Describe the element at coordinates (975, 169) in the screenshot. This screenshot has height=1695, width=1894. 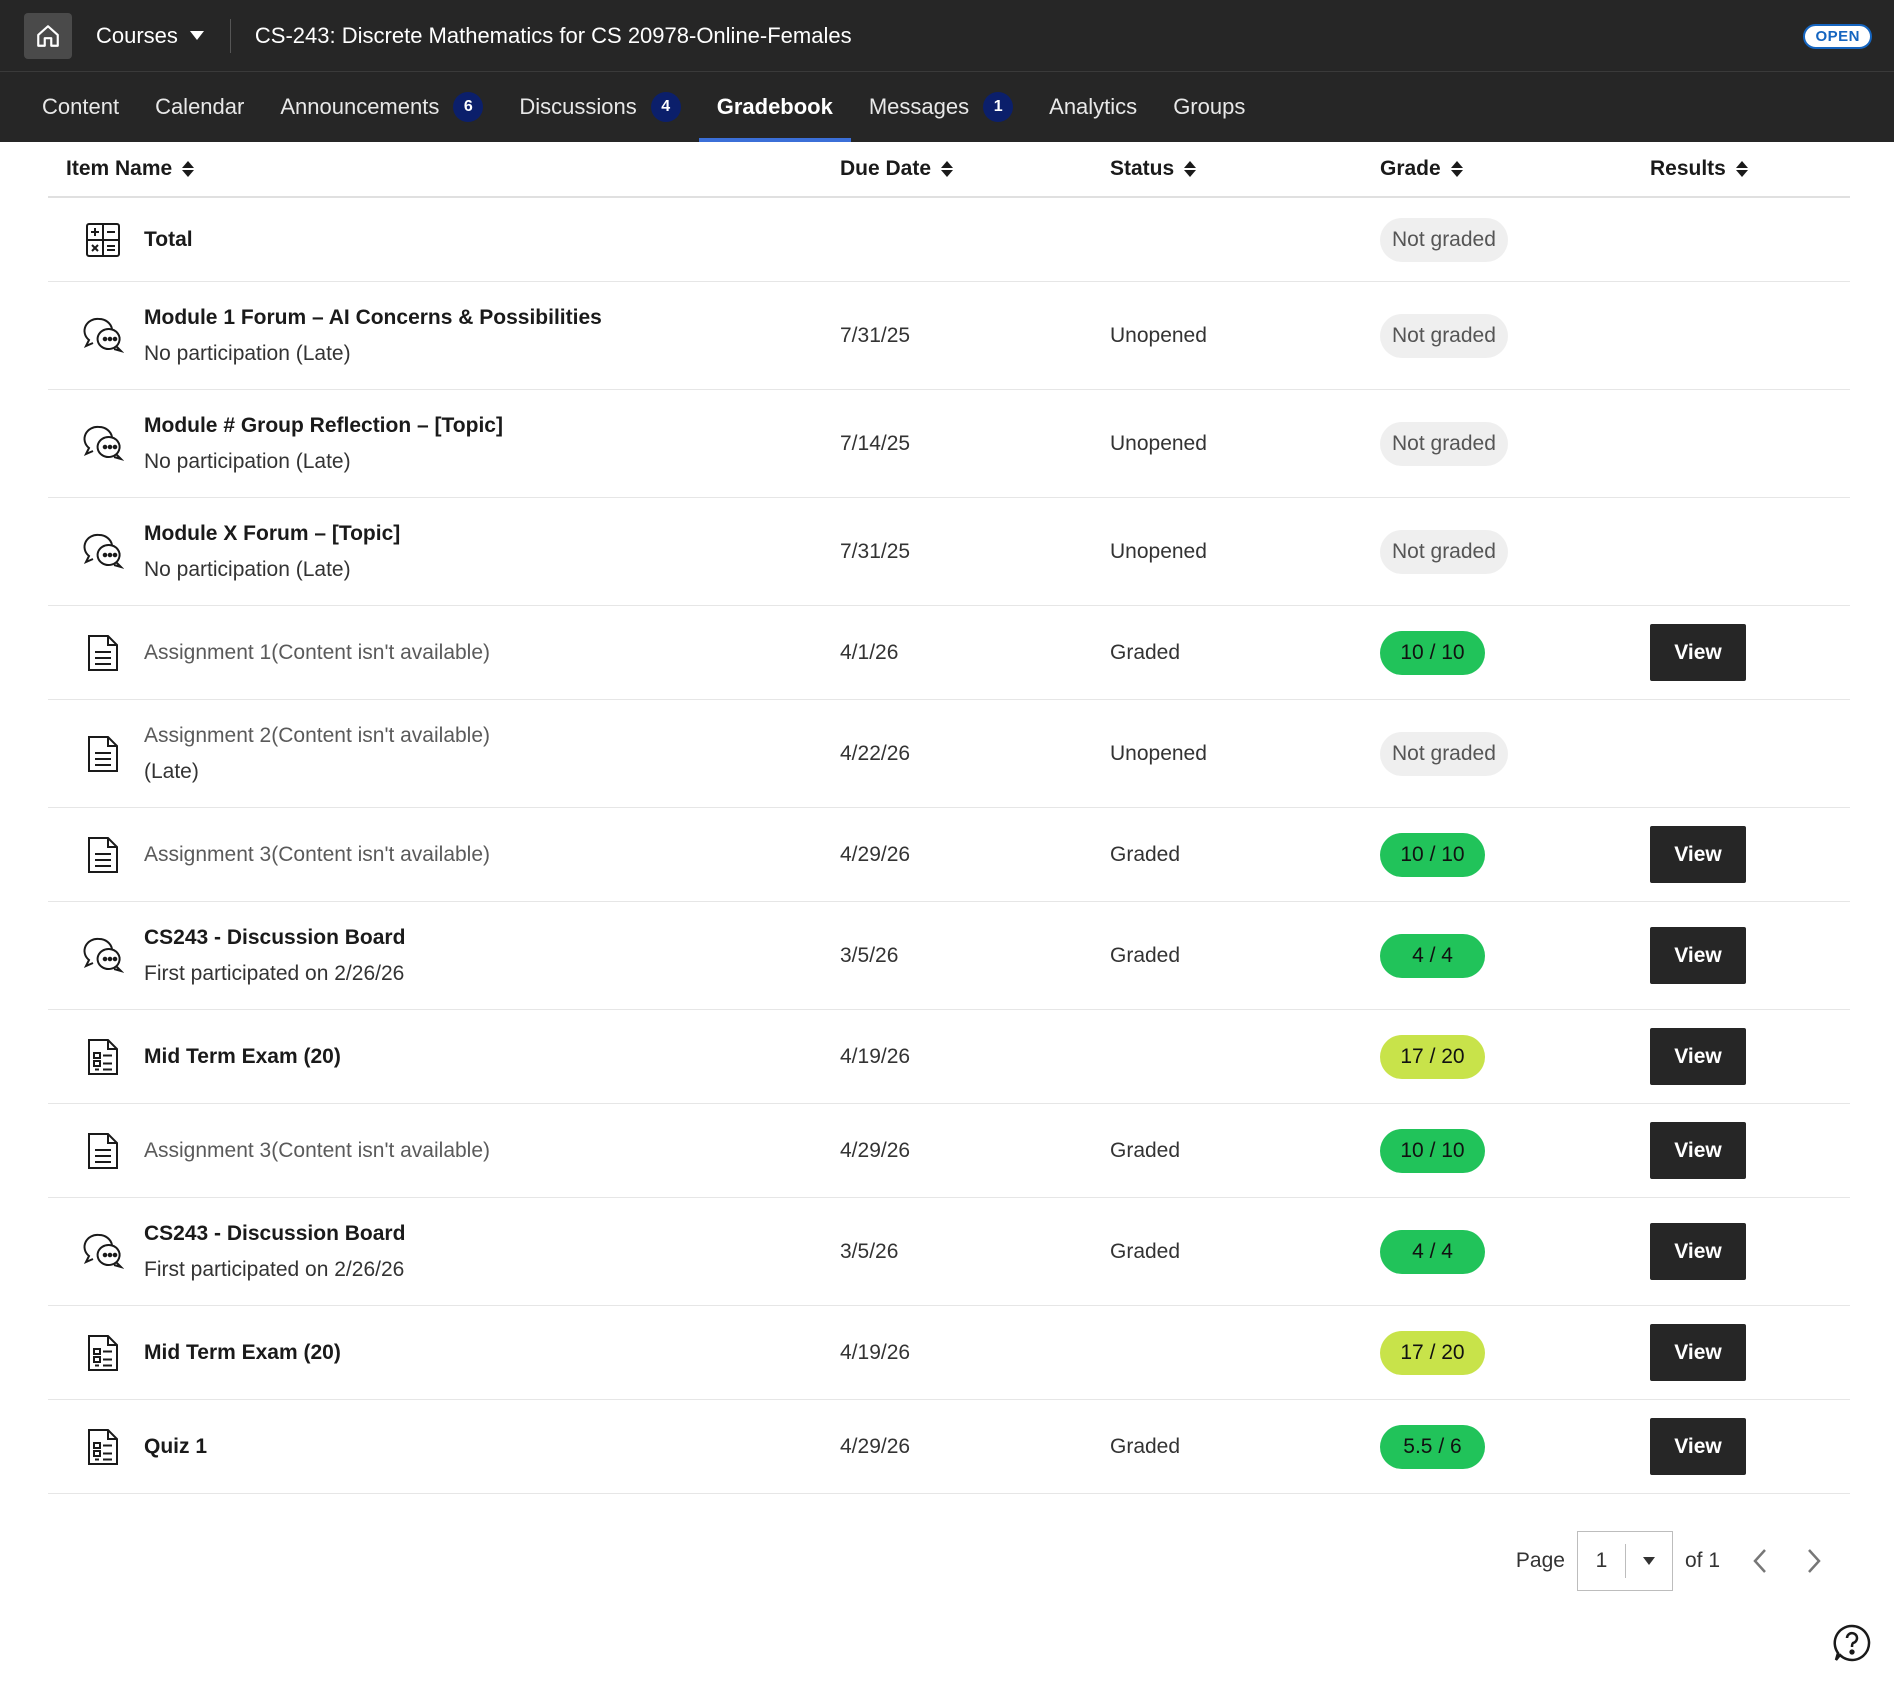
I see `sort-due-date: Due Date` at that location.